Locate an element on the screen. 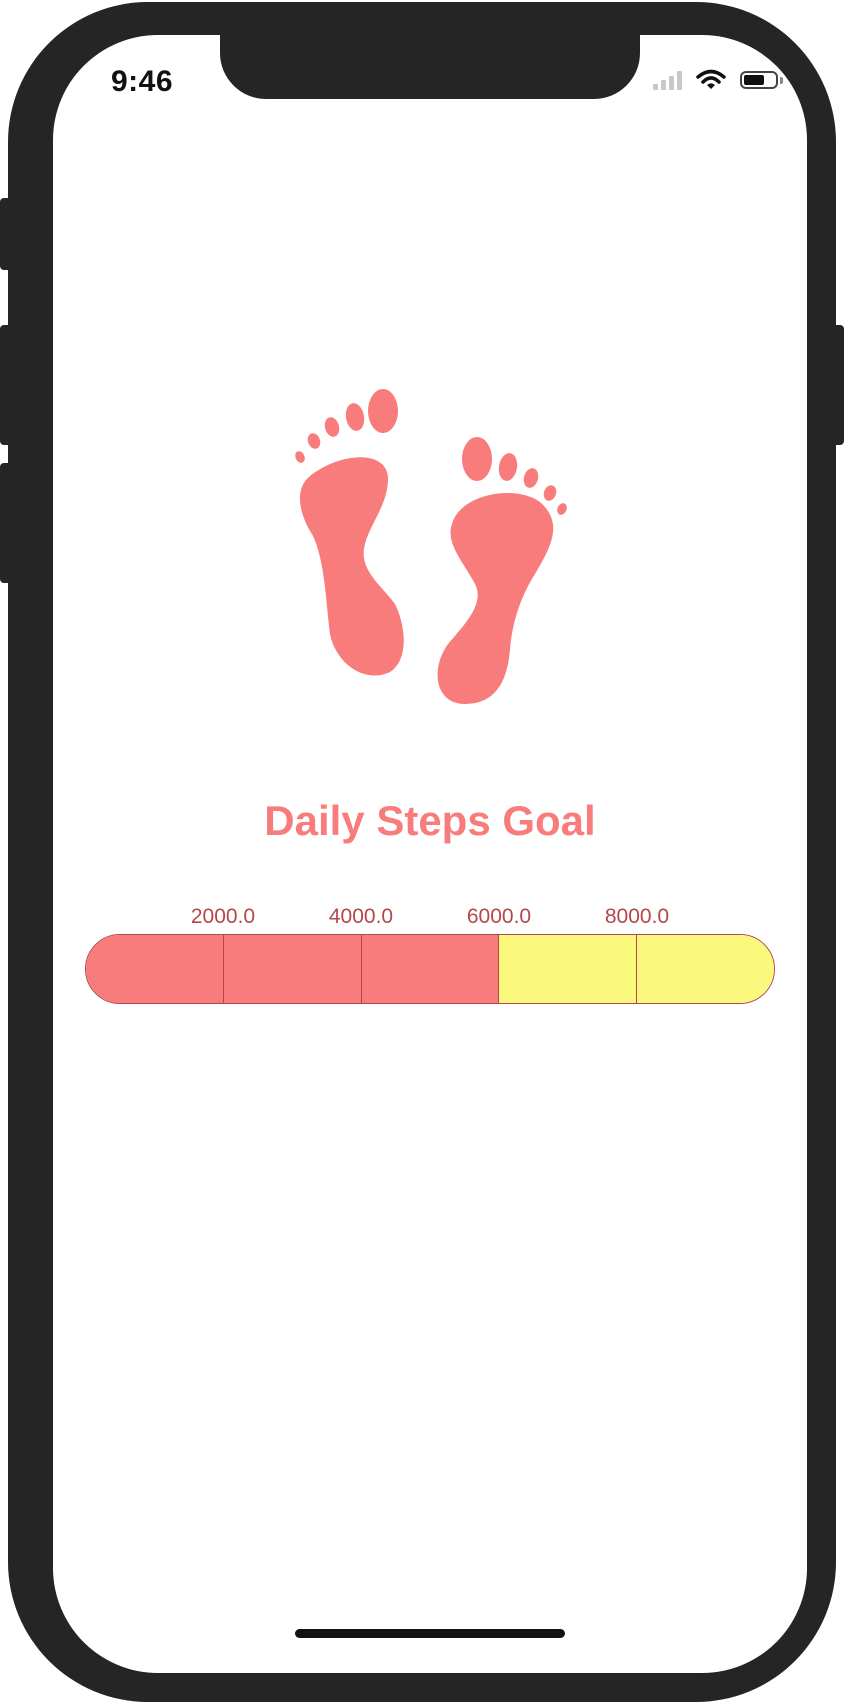  page-title: Daily Steps Goal is located at coordinates (430, 820).